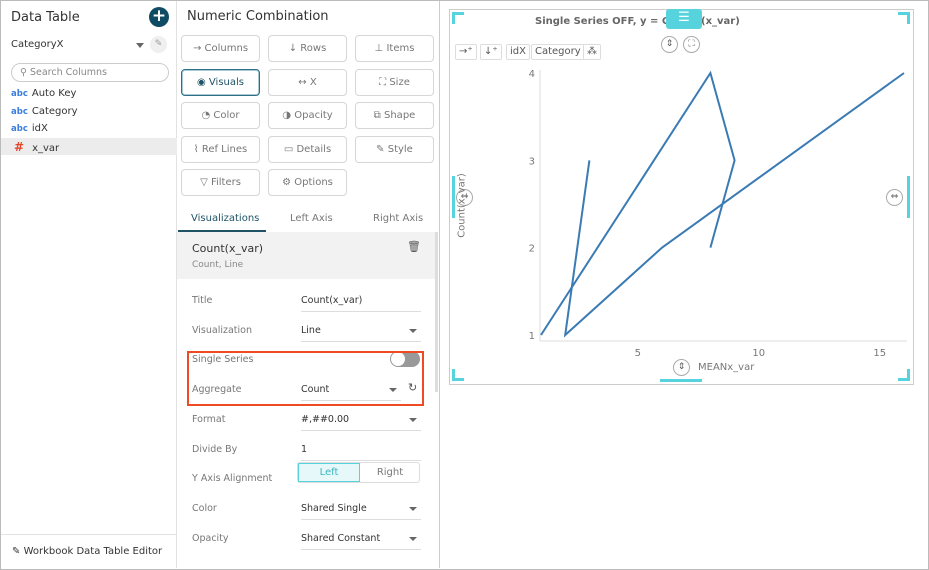 The height and width of the screenshot is (570, 929). I want to click on scatter-add-icon: ⁂, so click(592, 52).